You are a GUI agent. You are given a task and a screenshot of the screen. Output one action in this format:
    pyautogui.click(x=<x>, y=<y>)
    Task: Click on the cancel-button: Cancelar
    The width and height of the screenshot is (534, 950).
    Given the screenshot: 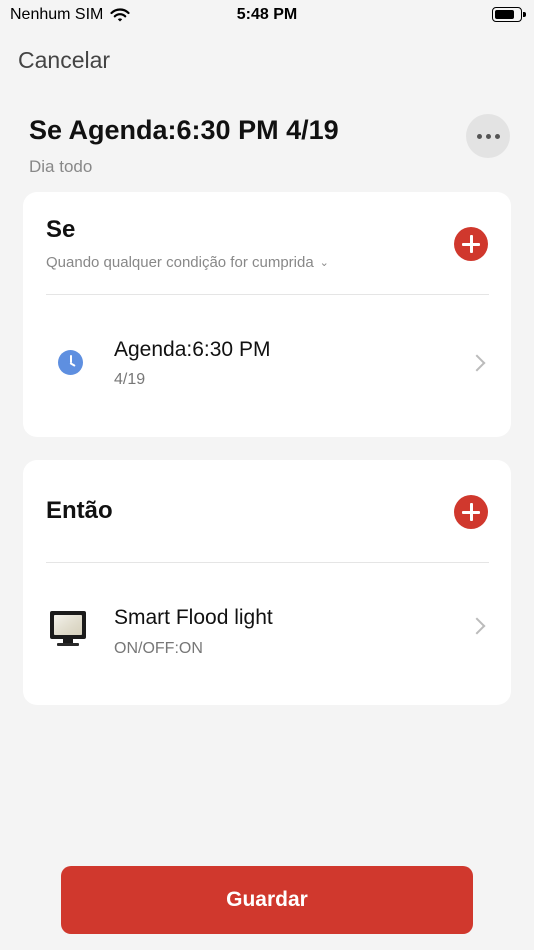 What is the action you would take?
    pyautogui.click(x=64, y=60)
    